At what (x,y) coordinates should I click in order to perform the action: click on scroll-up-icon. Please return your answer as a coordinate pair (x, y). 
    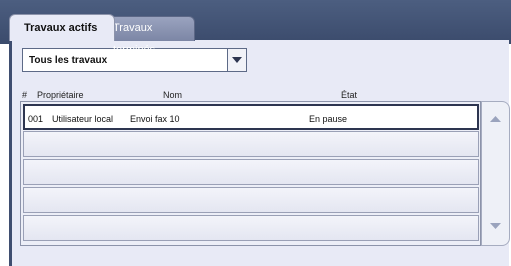
    Looking at the image, I should click on (495, 119).